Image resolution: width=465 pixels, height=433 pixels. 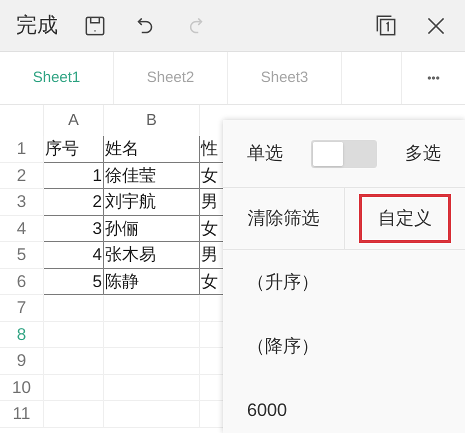 What do you see at coordinates (423, 153) in the screenshot?
I see `multi-select-label: 多选` at bounding box center [423, 153].